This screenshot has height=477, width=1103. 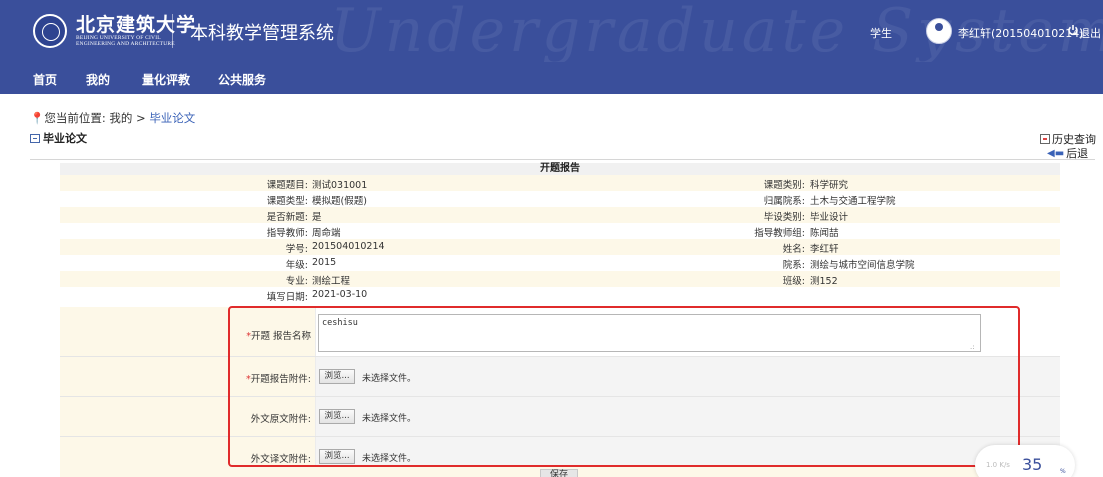 I want to click on field-value: 模拟题(假题), so click(x=339, y=201).